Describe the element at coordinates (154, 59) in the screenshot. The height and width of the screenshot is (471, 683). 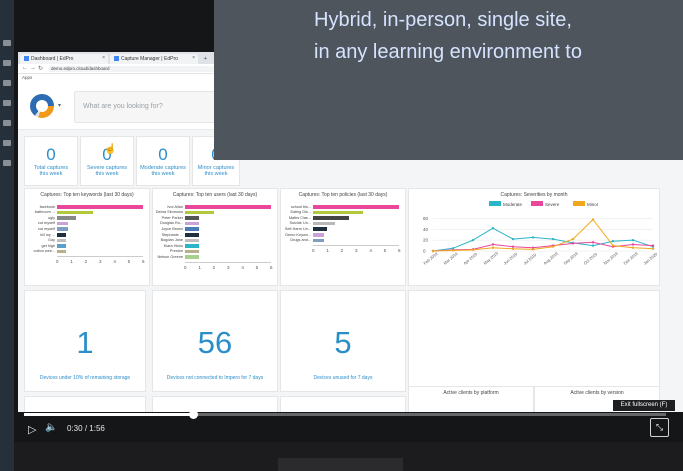
I see `browser-tab-capture-manager: Capture Manager | EdPro ×` at that location.